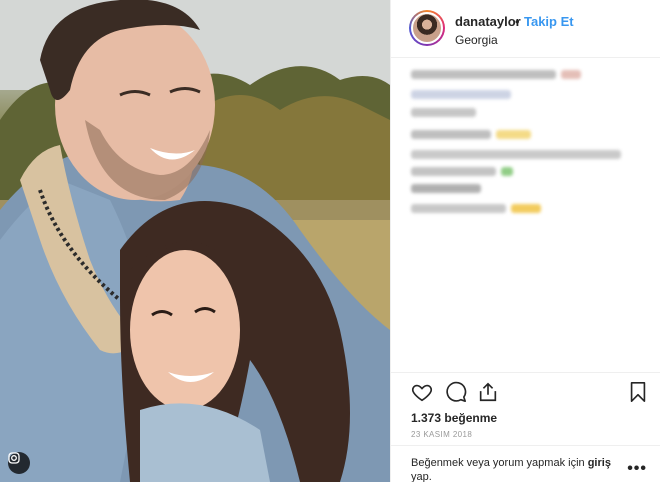 This screenshot has width=660, height=482. What do you see at coordinates (599, 463) in the screenshot?
I see `login-link: giriş` at bounding box center [599, 463].